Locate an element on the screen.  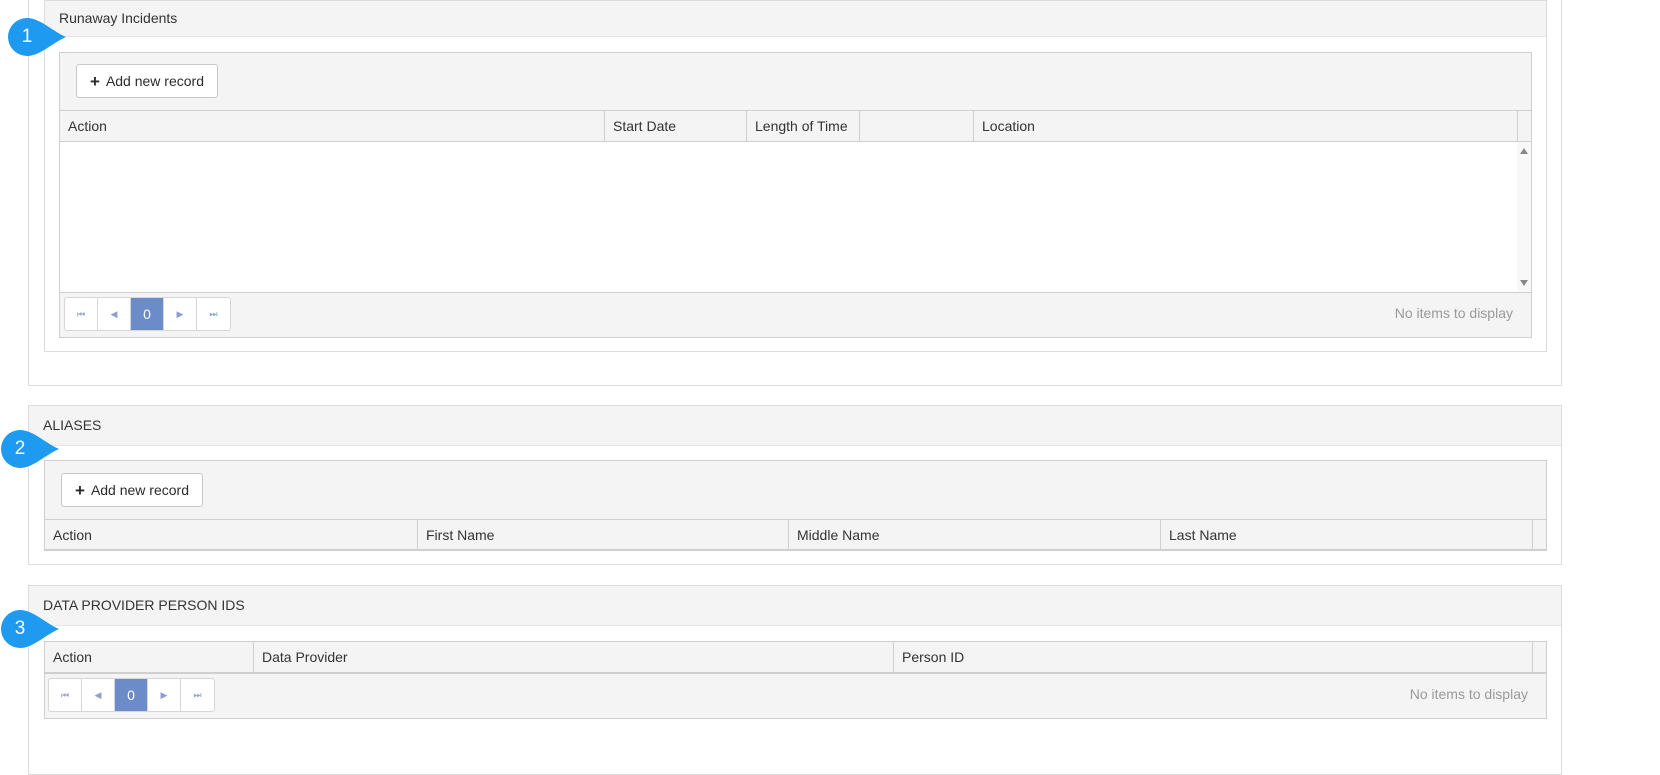
scroll-up-icon is located at coordinates (1524, 151).